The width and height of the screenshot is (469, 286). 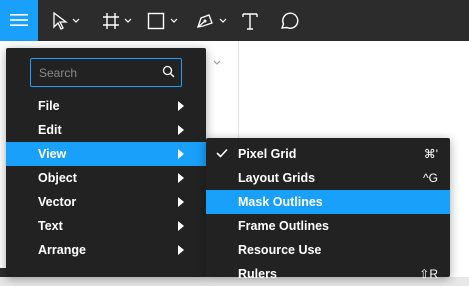 I want to click on comment-icon, so click(x=289, y=20).